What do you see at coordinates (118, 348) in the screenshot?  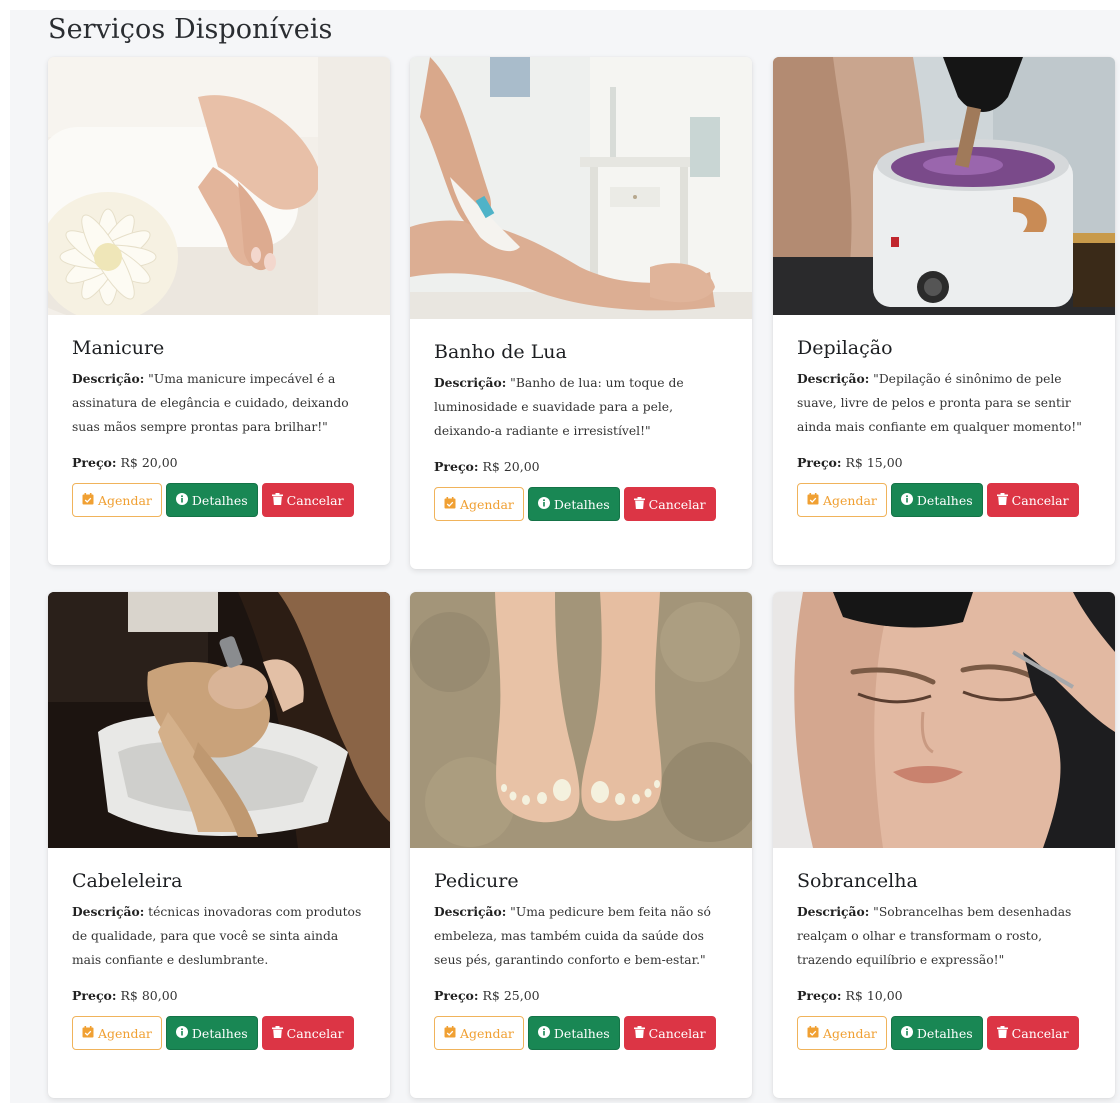 I see `service-title: Manicure` at bounding box center [118, 348].